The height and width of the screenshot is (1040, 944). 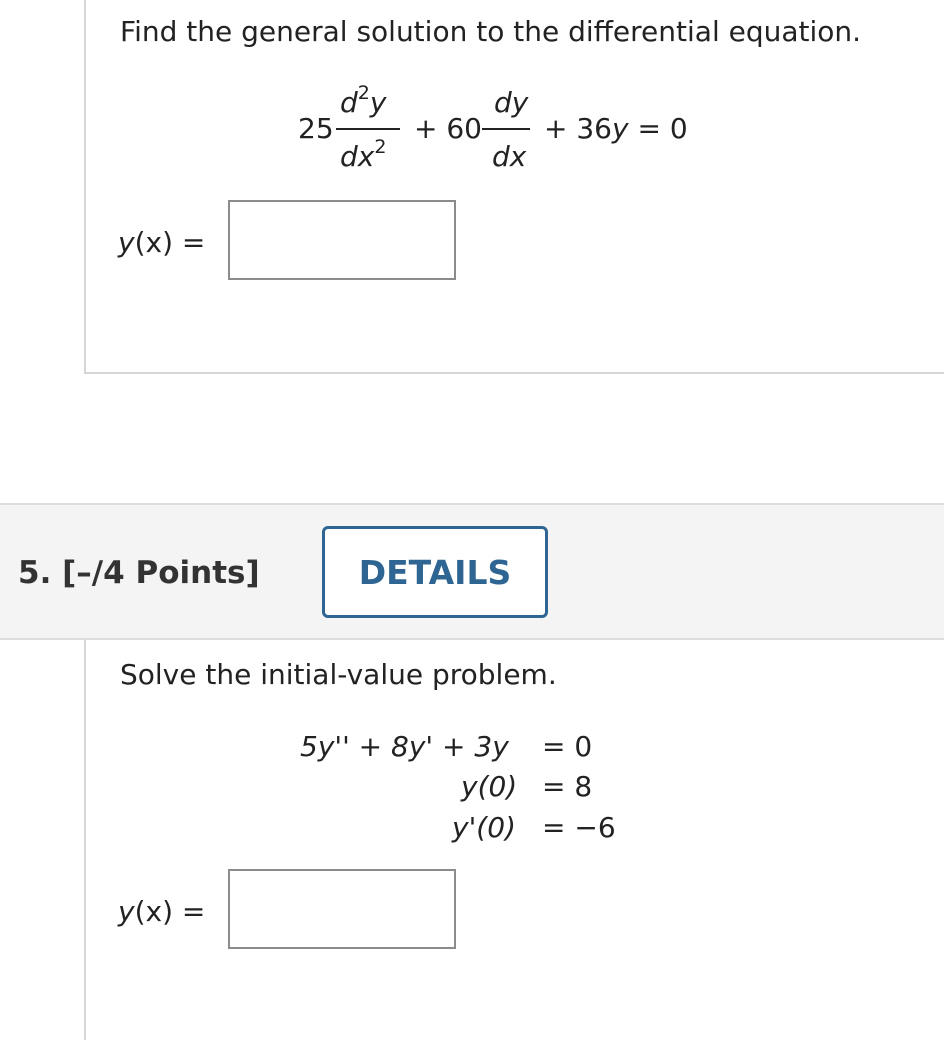 What do you see at coordinates (616, 128) in the screenshot?
I see `q4-tail: + 36y = 0` at bounding box center [616, 128].